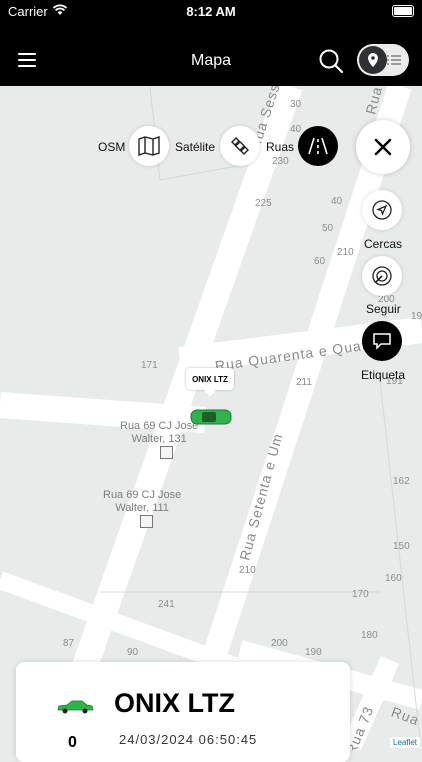 The height and width of the screenshot is (762, 422). What do you see at coordinates (133, 652) in the screenshot?
I see `address-number: 90` at bounding box center [133, 652].